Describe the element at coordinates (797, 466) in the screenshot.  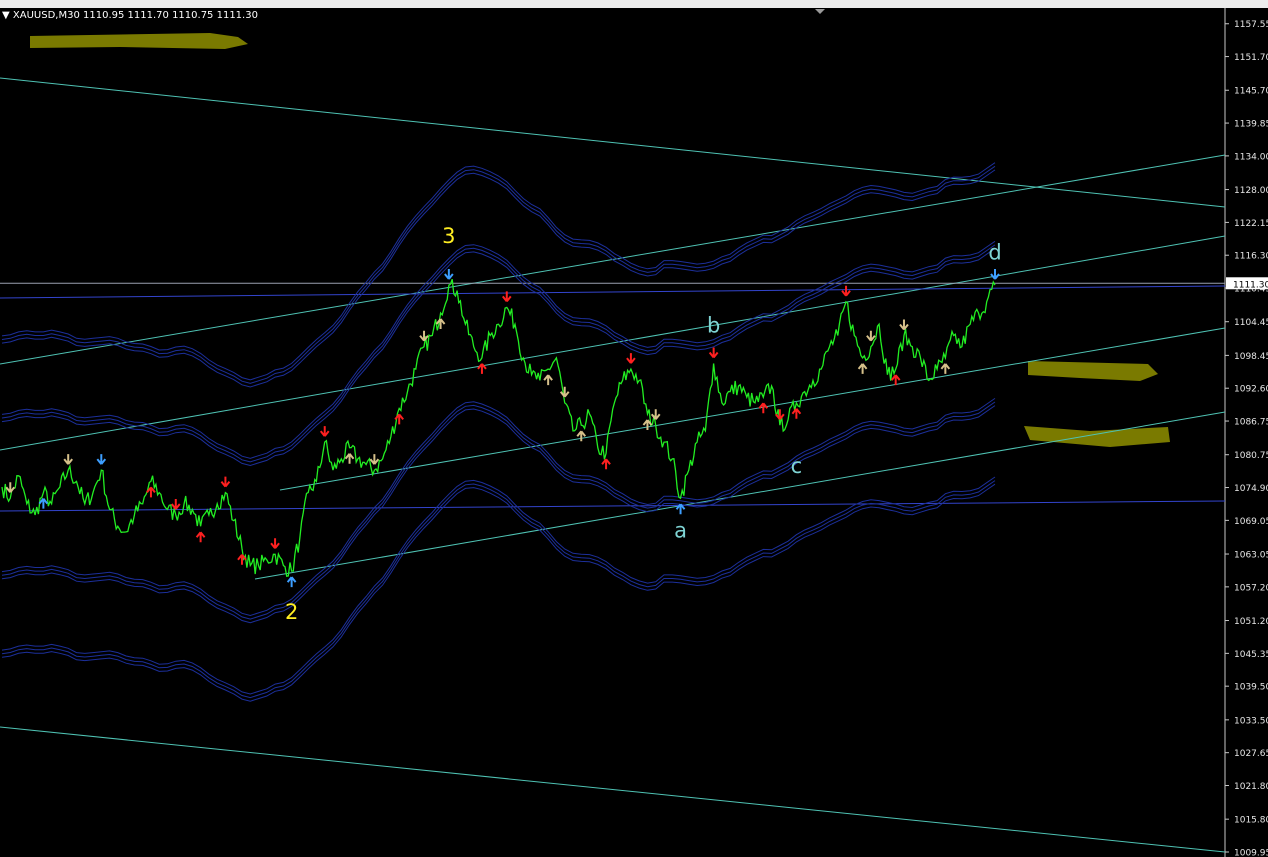
I see `wave-label: c` at that location.